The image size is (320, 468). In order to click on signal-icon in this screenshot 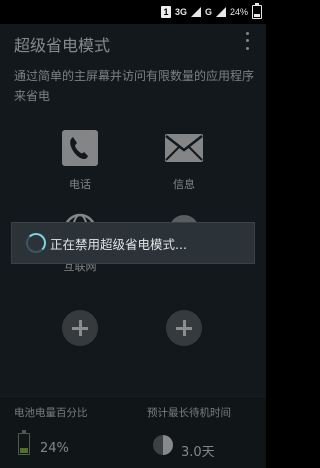, I will do `click(195, 12)`.